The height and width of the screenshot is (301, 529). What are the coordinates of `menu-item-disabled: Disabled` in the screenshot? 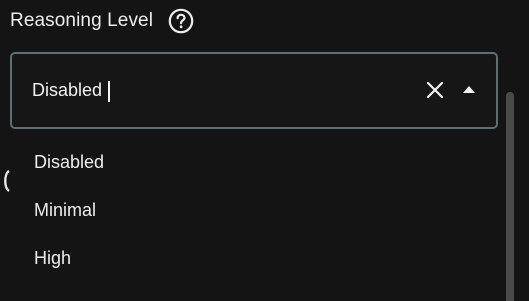 It's located at (250, 162).